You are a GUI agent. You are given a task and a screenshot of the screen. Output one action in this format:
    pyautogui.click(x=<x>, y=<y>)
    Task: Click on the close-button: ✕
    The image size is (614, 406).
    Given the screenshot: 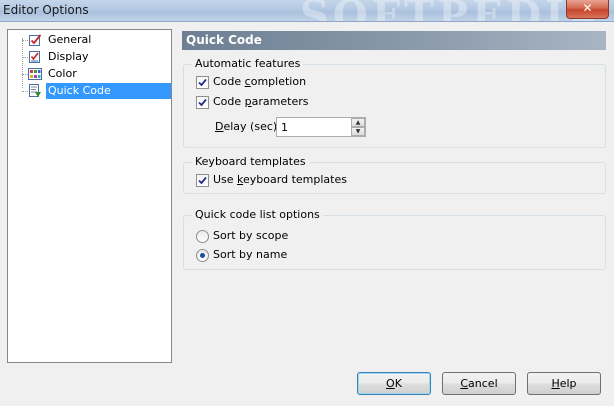 What is the action you would take?
    pyautogui.click(x=587, y=9)
    